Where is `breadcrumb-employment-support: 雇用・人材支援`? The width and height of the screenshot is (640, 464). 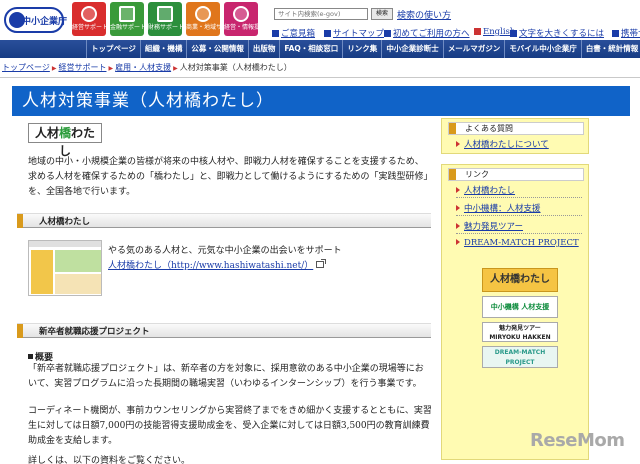
breadcrumb-employment-support: 雇用・人材支援 is located at coordinates (143, 67).